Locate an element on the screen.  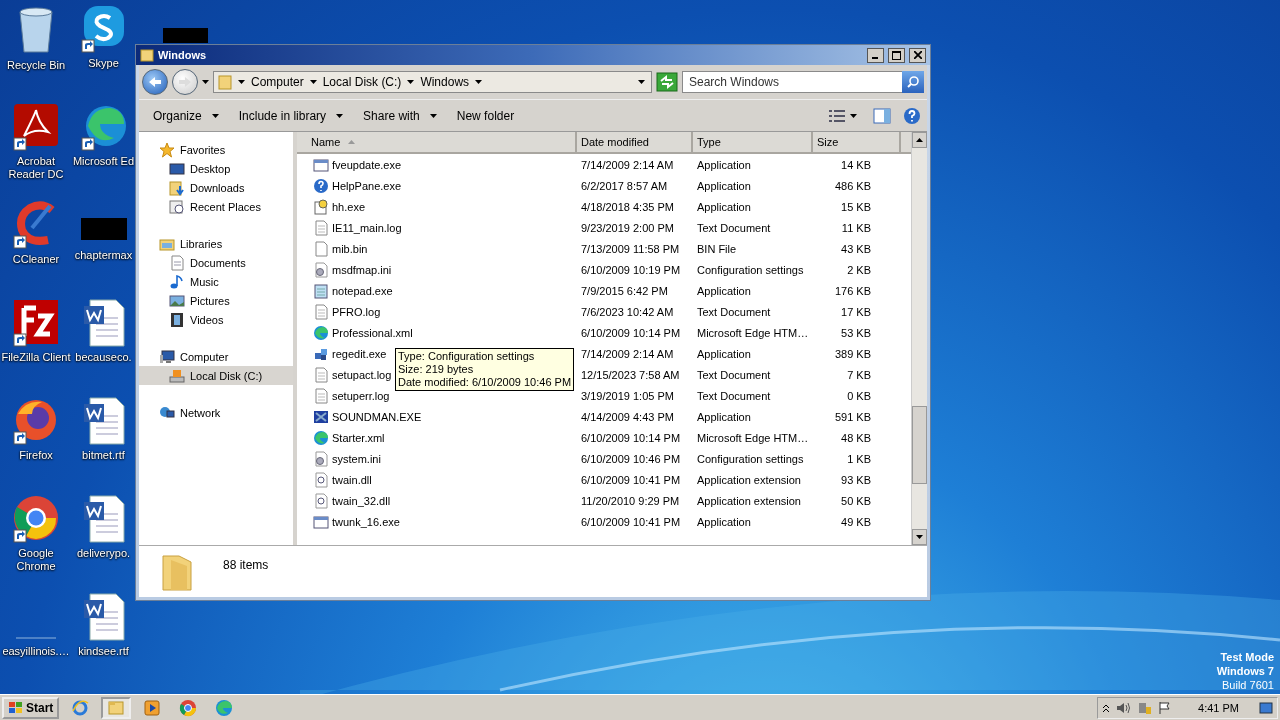
date-modified-cell-text: 3/19/2019 1:05 PM is located at coordinates (627, 395).